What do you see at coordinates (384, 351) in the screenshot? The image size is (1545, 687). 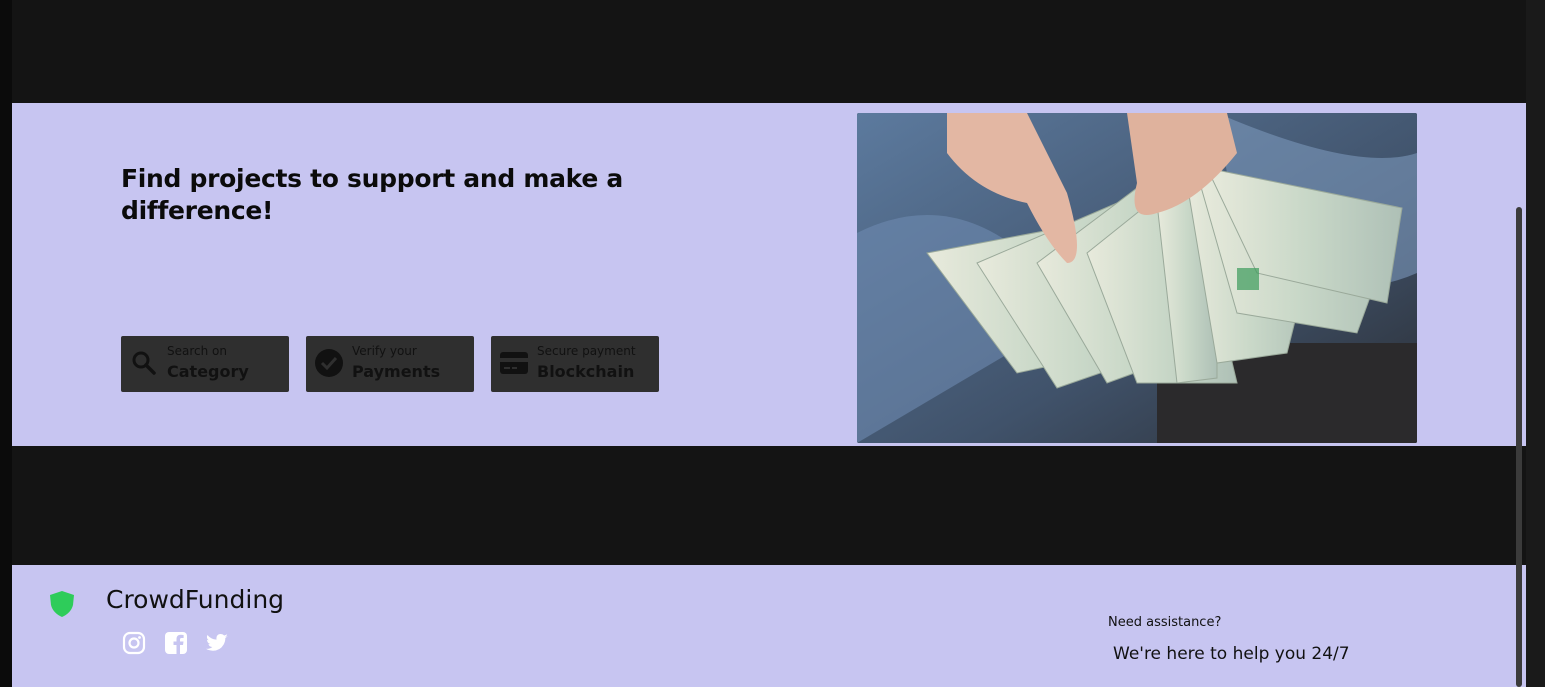 I see `feature-small-label: Verify your` at bounding box center [384, 351].